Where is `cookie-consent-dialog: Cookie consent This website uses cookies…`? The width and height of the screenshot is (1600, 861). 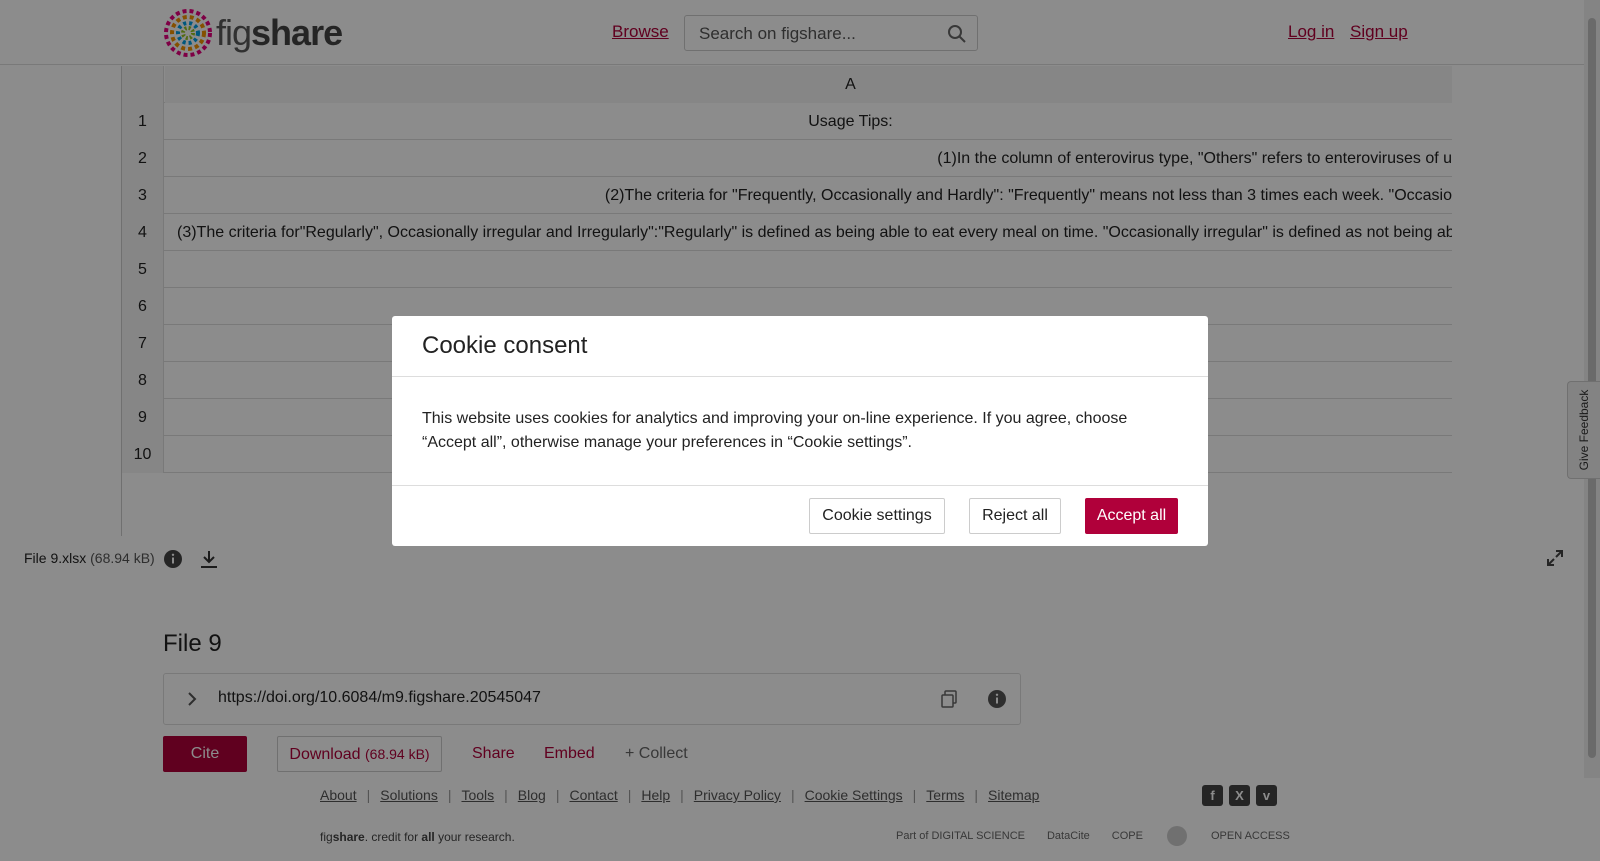
cookie-consent-dialog: Cookie consent This website uses cookies… is located at coordinates (800, 431).